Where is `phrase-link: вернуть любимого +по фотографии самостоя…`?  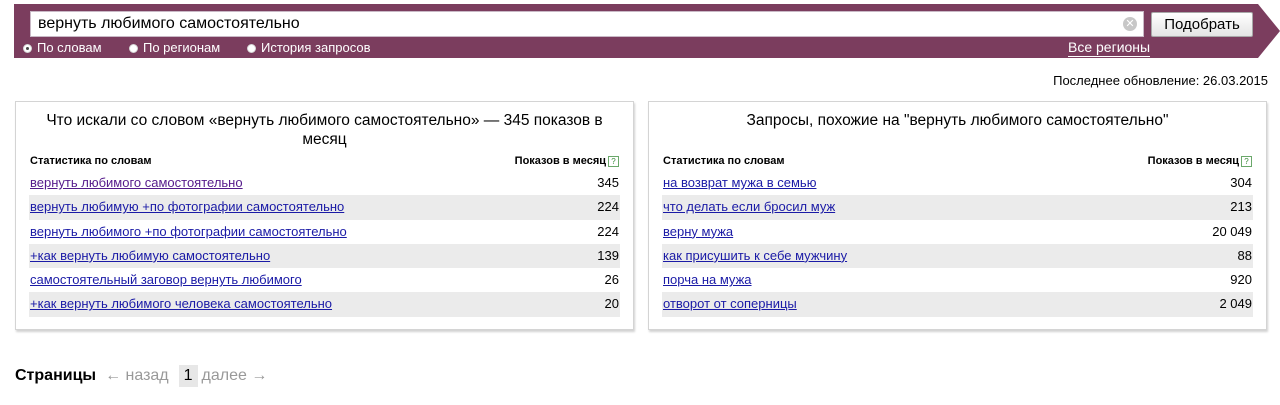
phrase-link: вернуть любимого +по фотографии самостоя… is located at coordinates (188, 232).